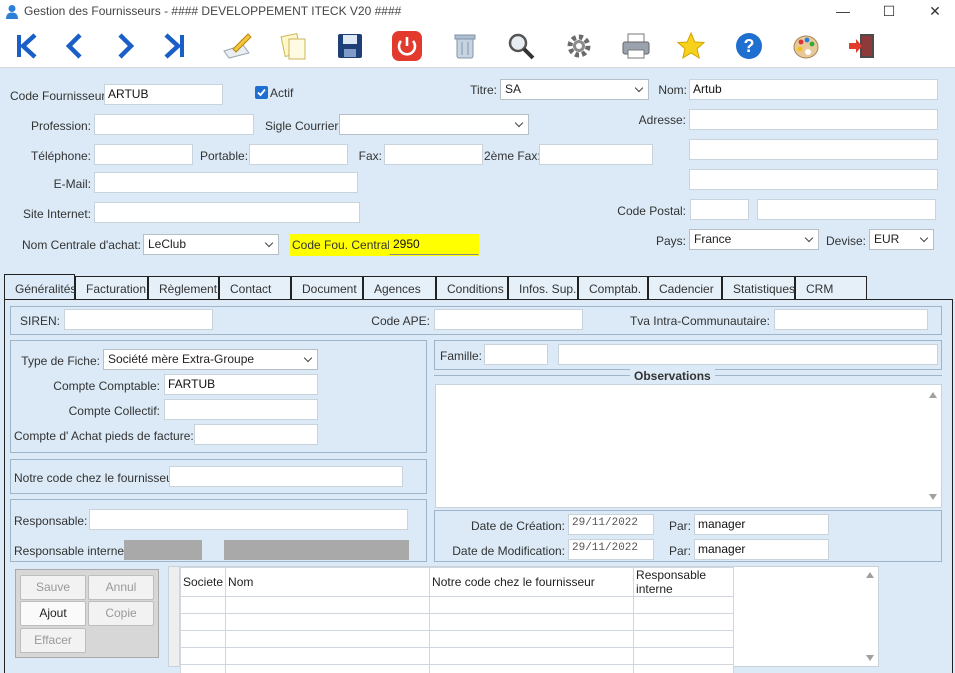 The height and width of the screenshot is (673, 955). Describe the element at coordinates (138, 319) in the screenshot. I see `siren-field` at that location.